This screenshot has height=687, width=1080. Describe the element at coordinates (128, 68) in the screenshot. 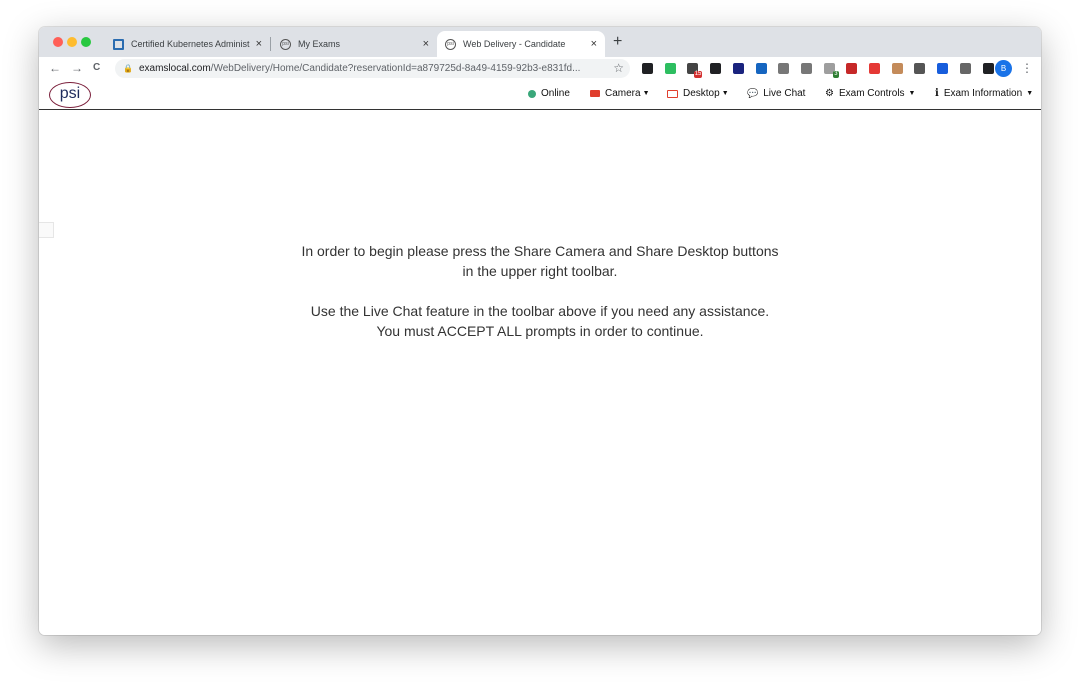

I see `lock-icon: 🔒` at that location.